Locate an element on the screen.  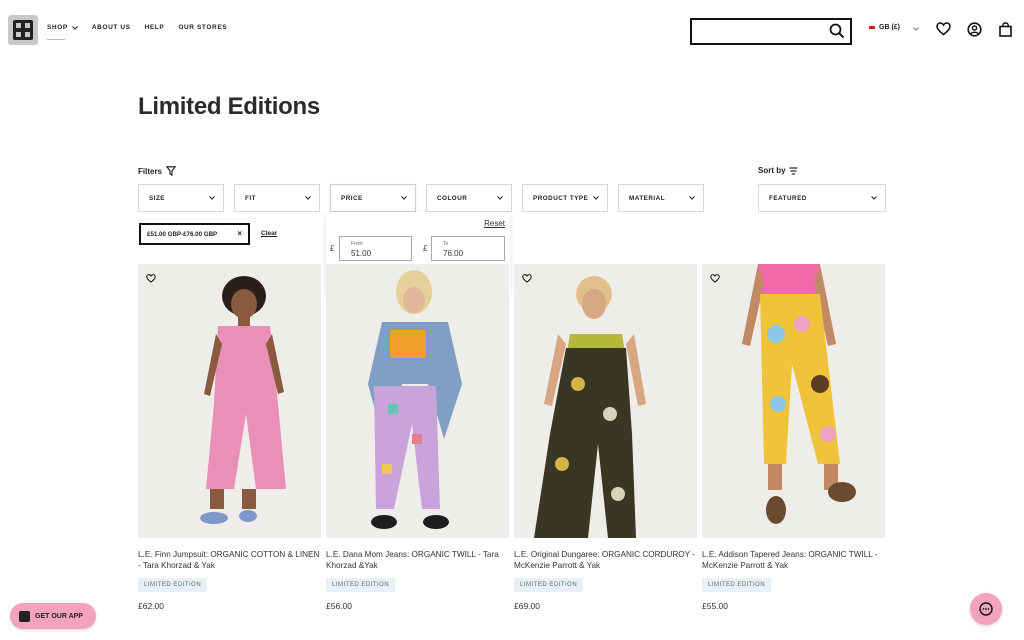
price-to-value: 76.00 is located at coordinates (453, 253).